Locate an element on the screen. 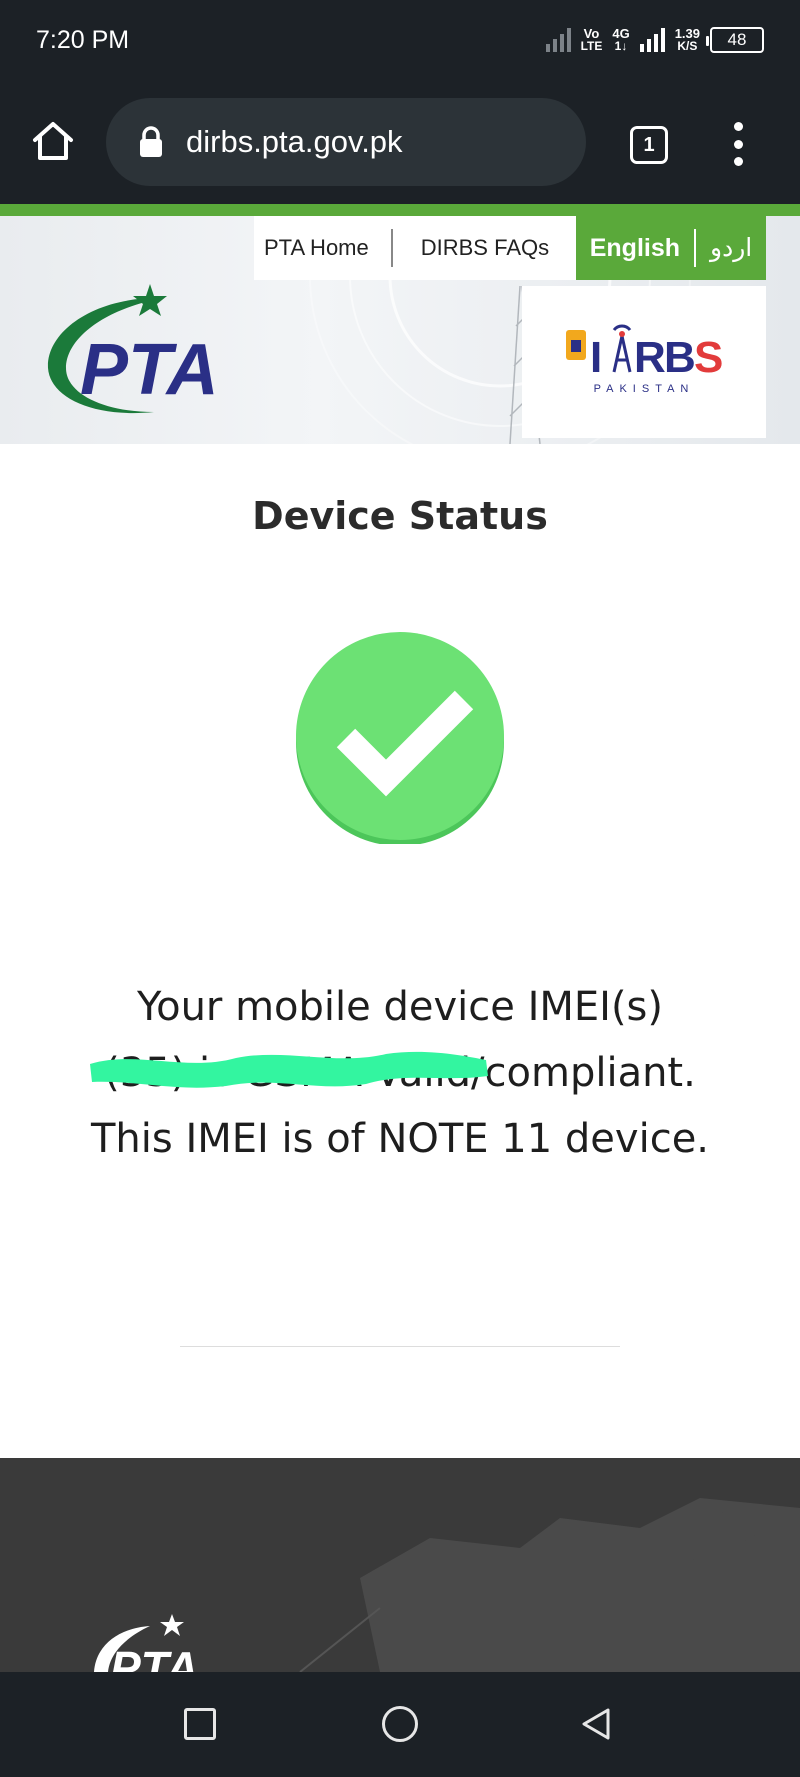 The height and width of the screenshot is (1777, 800). url-text: dirbs.pta.gov.pk is located at coordinates (294, 141).